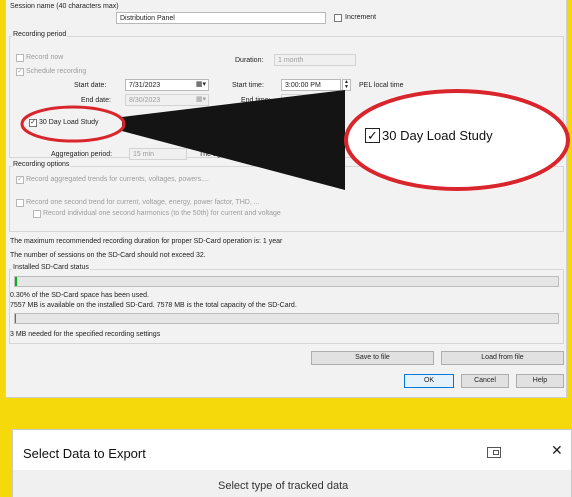 Image resolution: width=572 pixels, height=497 pixels. What do you see at coordinates (283, 486) in the screenshot?
I see `dialog-subtitle: Select type of tracked data` at bounding box center [283, 486].